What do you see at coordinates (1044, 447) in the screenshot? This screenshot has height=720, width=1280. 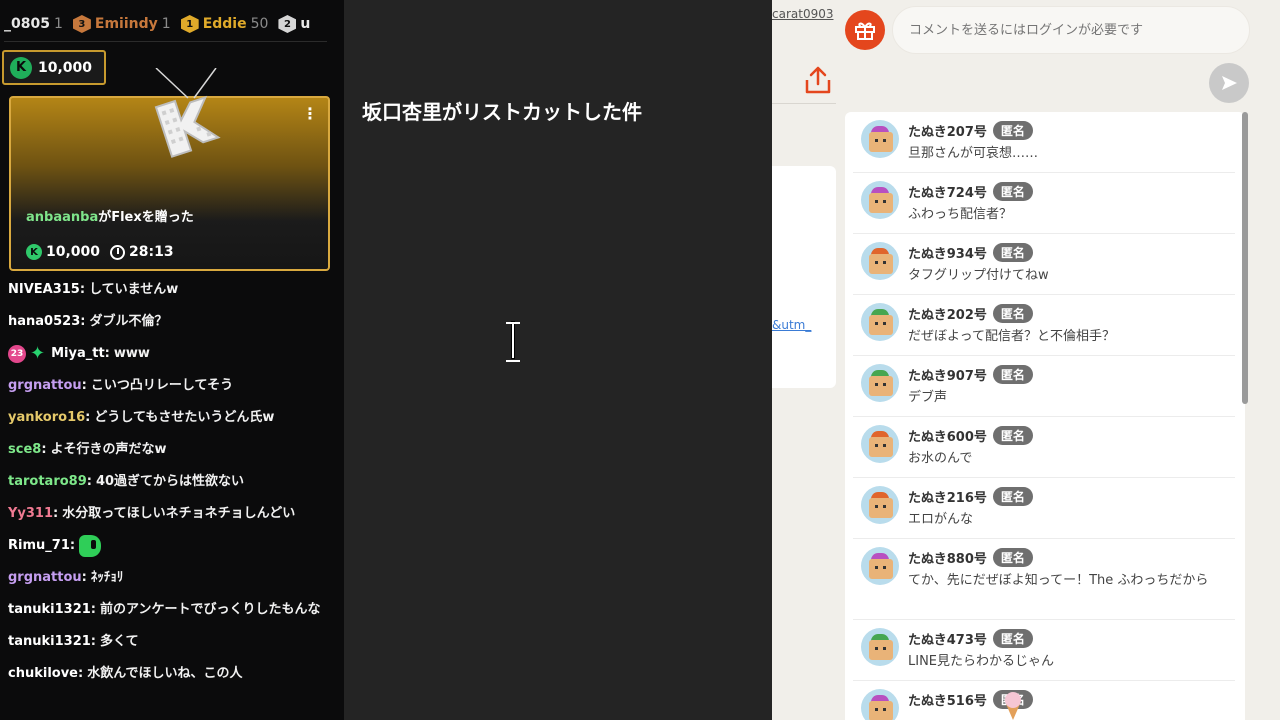 I see `comment-item: たぬき600号 匿名お水のんで` at bounding box center [1044, 447].